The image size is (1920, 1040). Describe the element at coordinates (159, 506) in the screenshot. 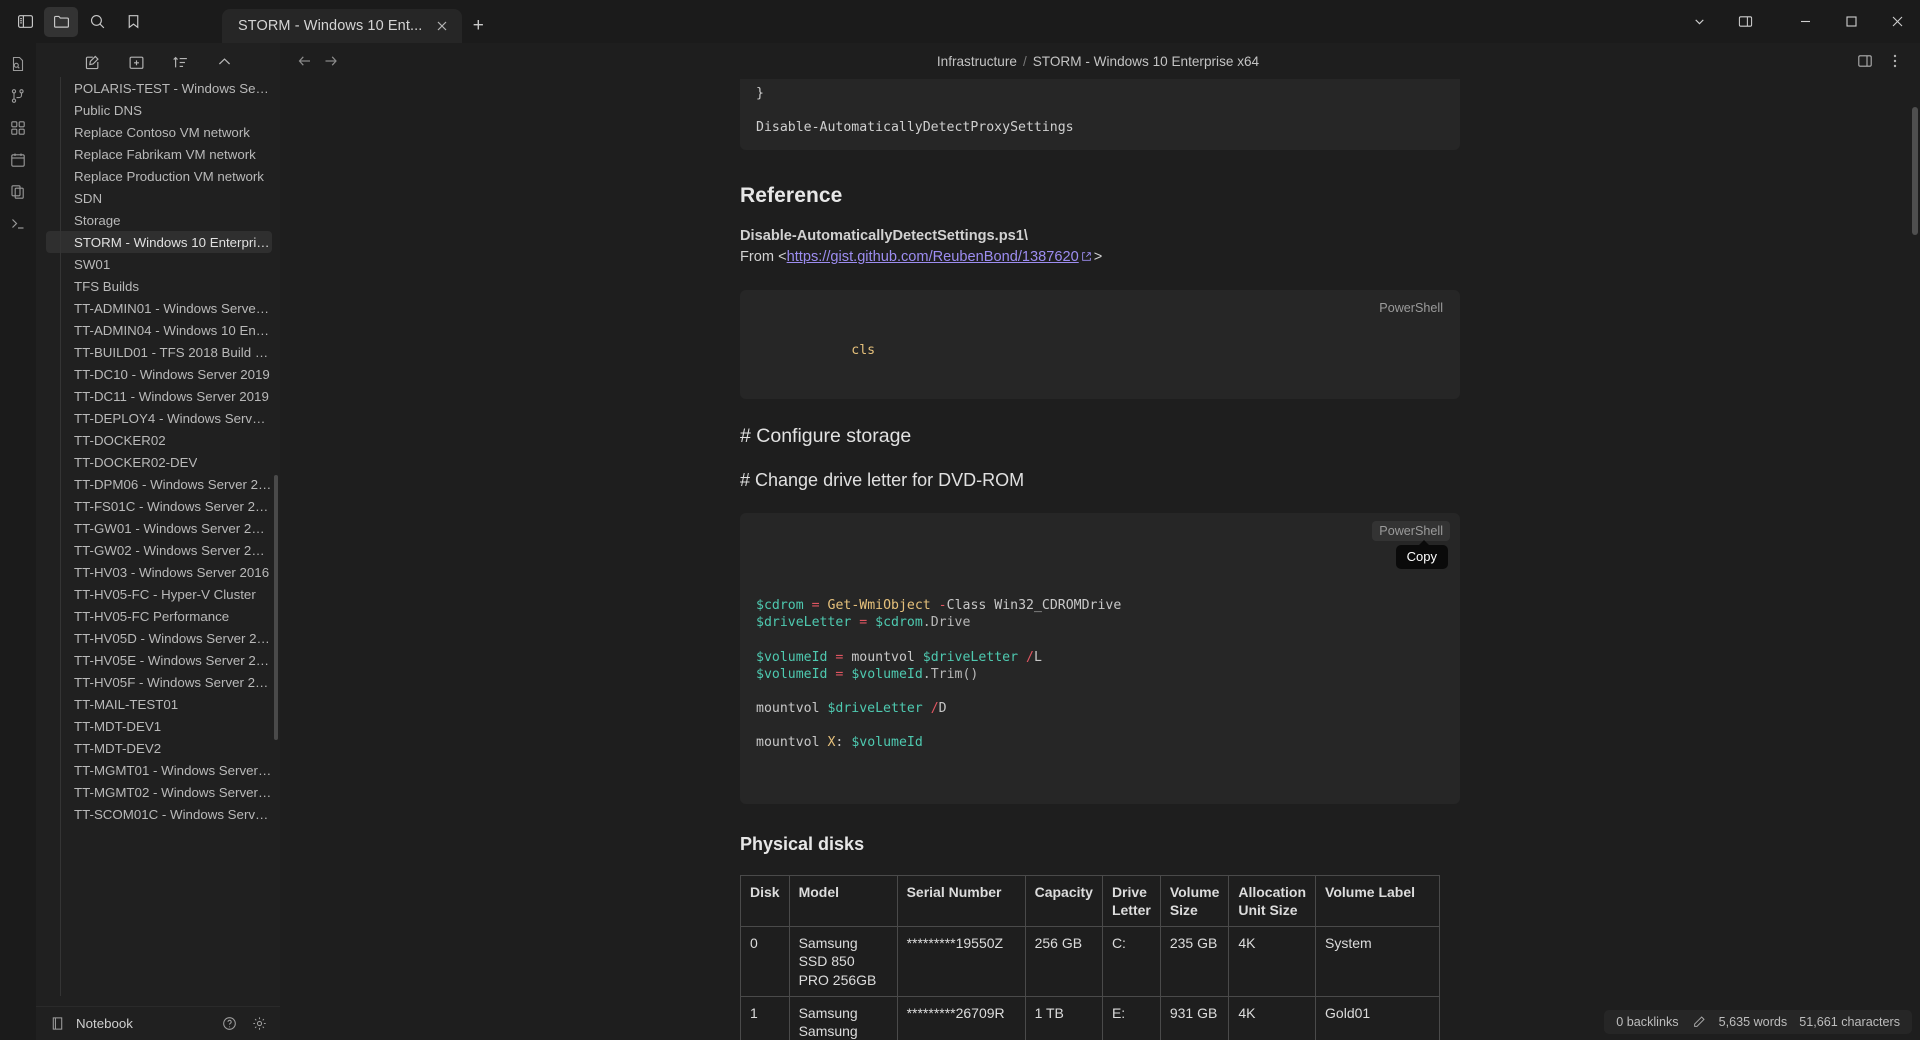

I see `sidebar-item: TT-FS01C - Windows Server 2022` at that location.